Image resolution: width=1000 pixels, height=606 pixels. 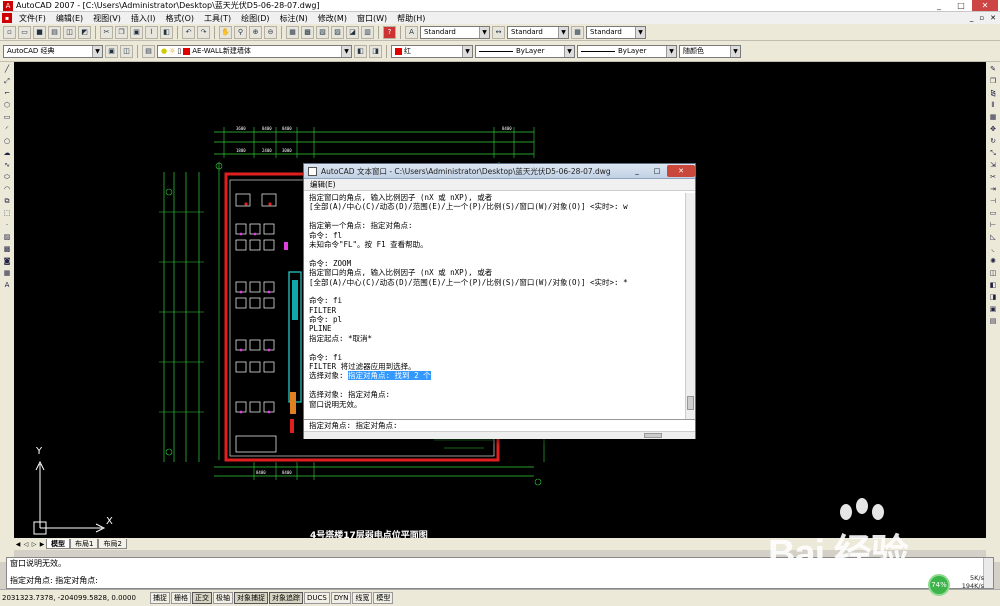 What do you see at coordinates (993, 249) in the screenshot?
I see `fillet-icon: ◟` at bounding box center [993, 249].